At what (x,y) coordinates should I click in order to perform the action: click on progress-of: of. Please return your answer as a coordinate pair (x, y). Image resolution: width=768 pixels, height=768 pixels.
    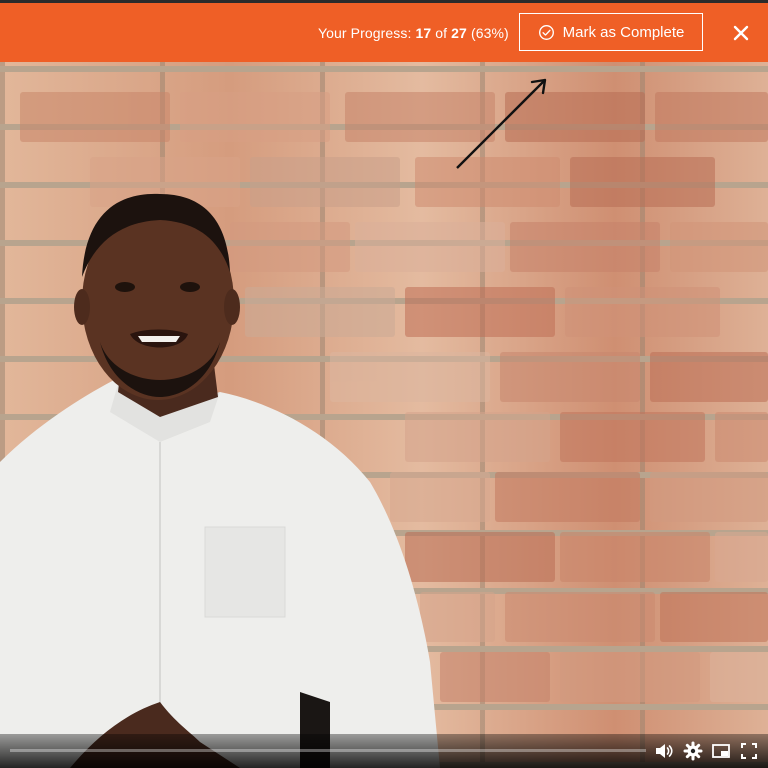
    Looking at the image, I should click on (441, 33).